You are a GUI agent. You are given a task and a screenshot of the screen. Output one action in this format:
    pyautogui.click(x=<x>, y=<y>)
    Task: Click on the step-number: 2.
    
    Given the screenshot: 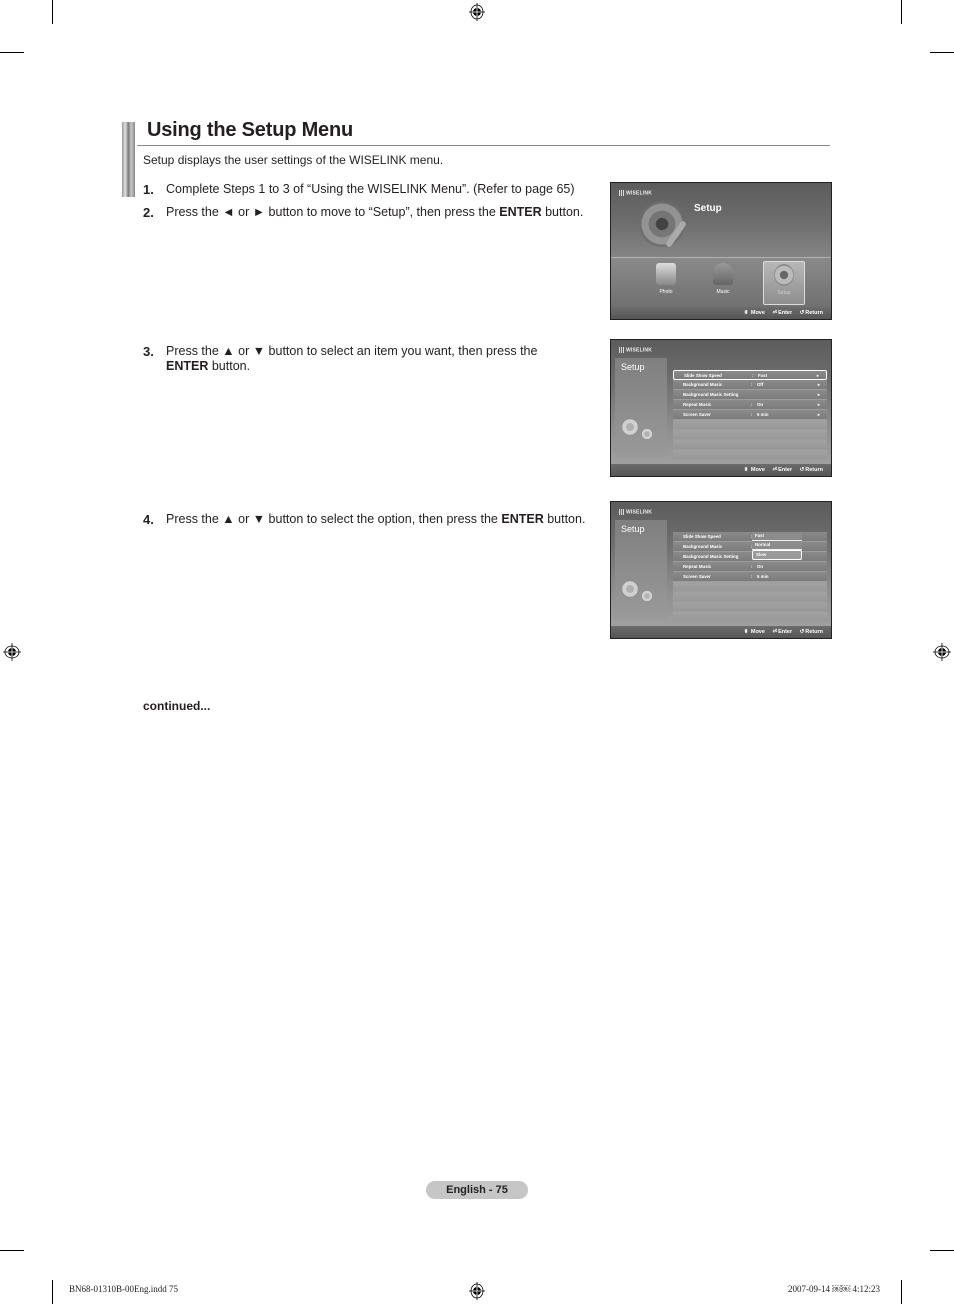 What is the action you would take?
    pyautogui.click(x=148, y=212)
    